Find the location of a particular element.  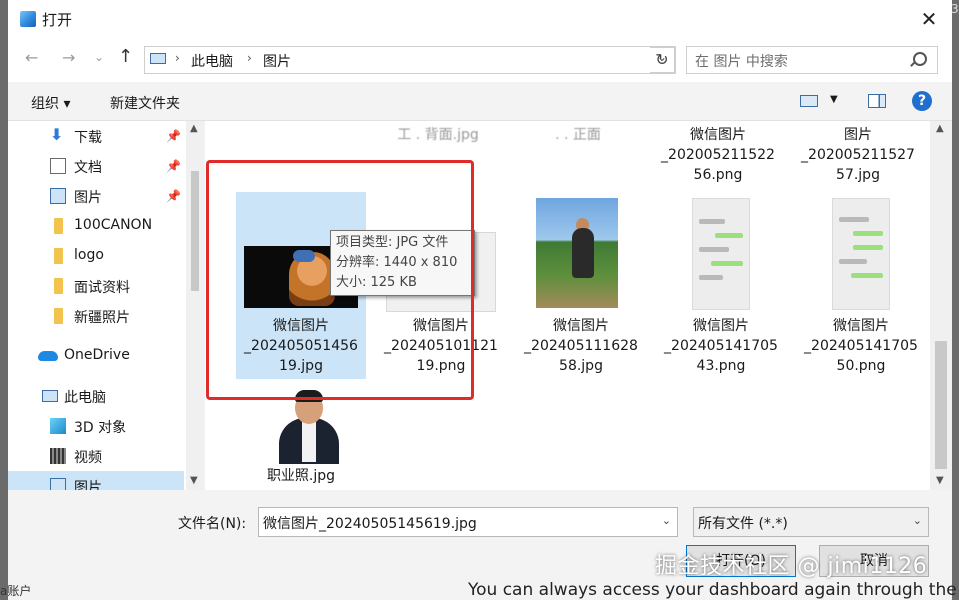

forward-icon: → is located at coordinates (68, 57).